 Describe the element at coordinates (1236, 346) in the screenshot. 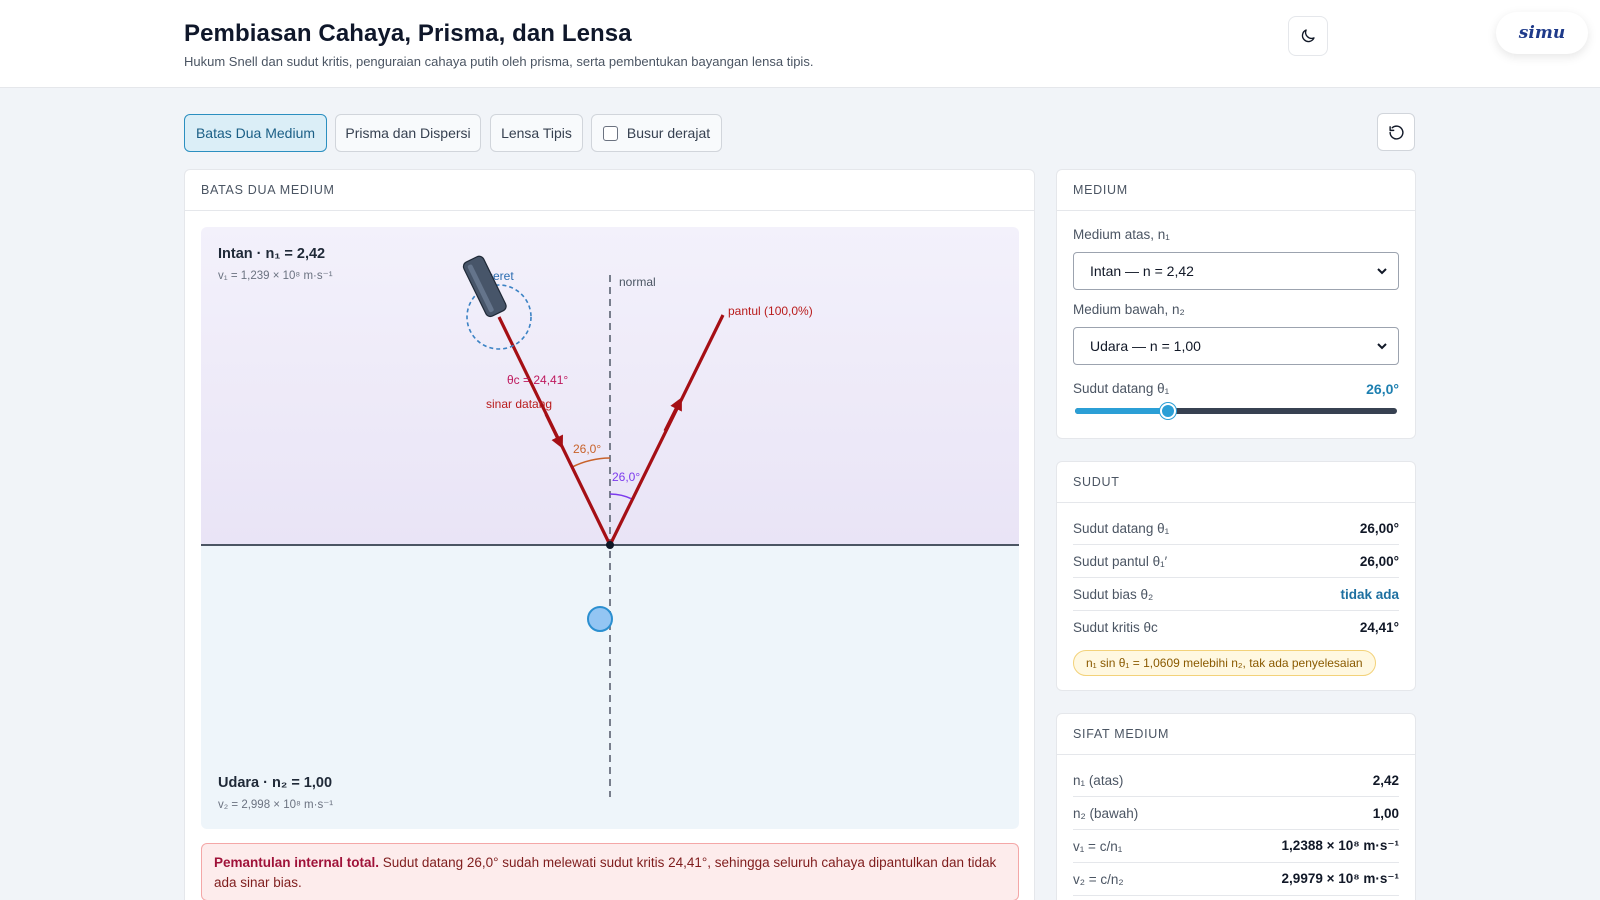

I see `lower-medium-select: Udara — n = 1,00` at that location.